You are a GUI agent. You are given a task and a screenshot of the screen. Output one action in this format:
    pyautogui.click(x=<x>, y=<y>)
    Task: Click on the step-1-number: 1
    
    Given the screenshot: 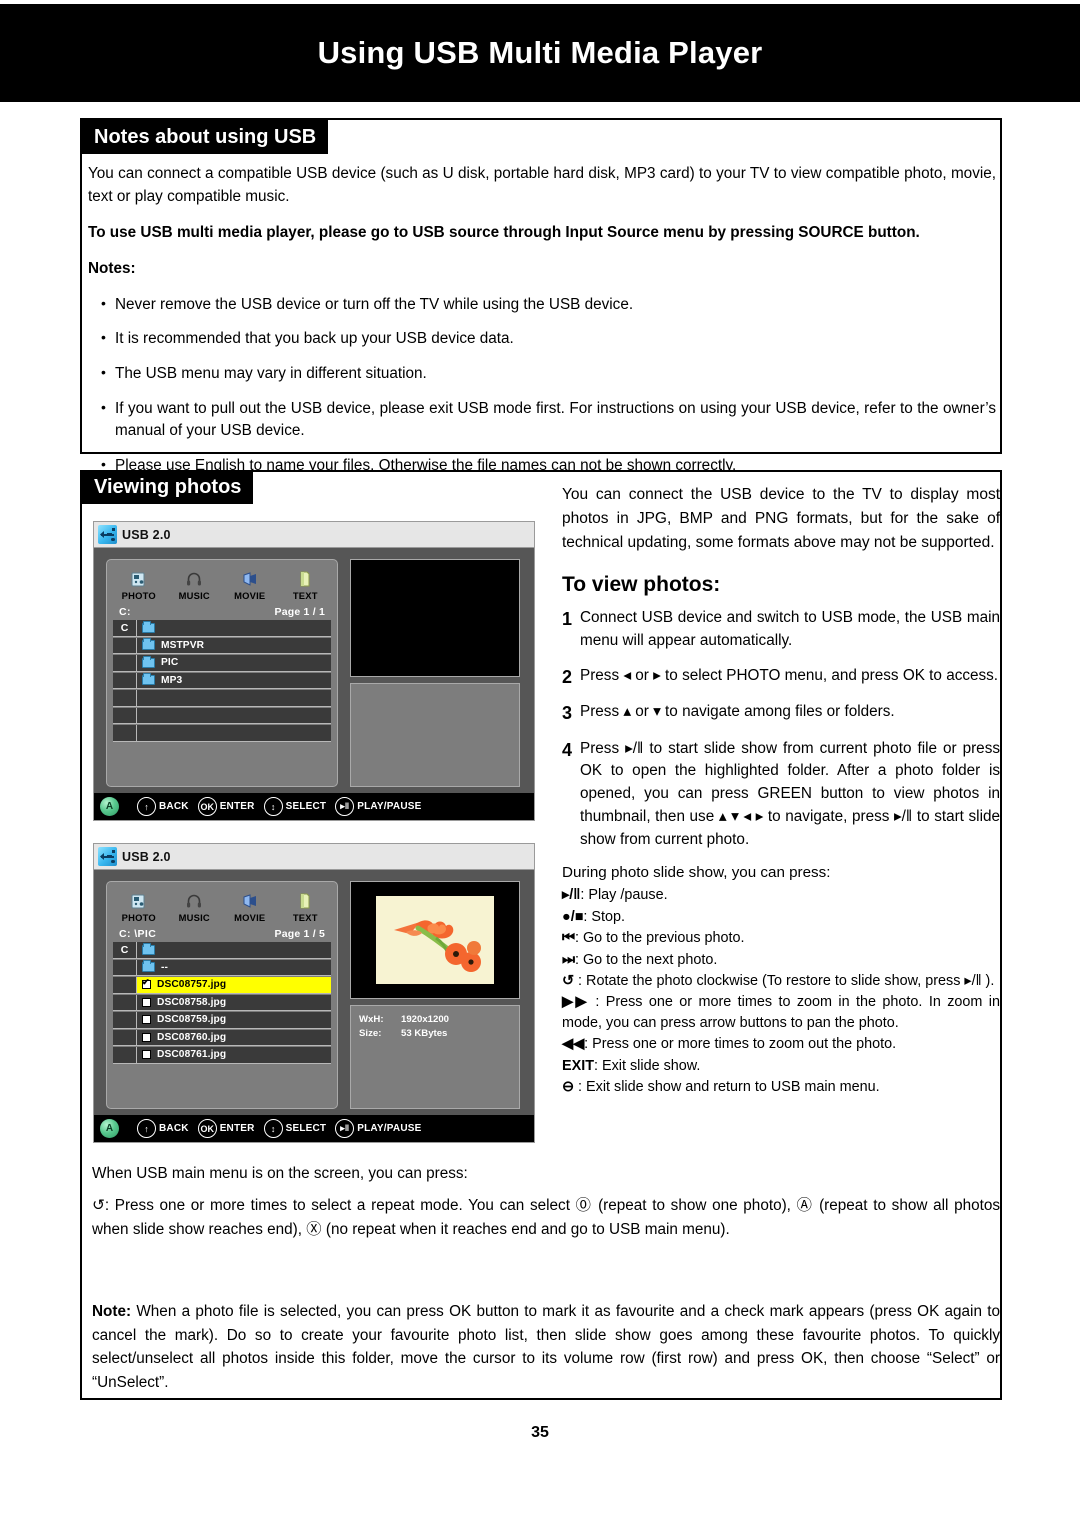 What is the action you would take?
    pyautogui.click(x=567, y=619)
    